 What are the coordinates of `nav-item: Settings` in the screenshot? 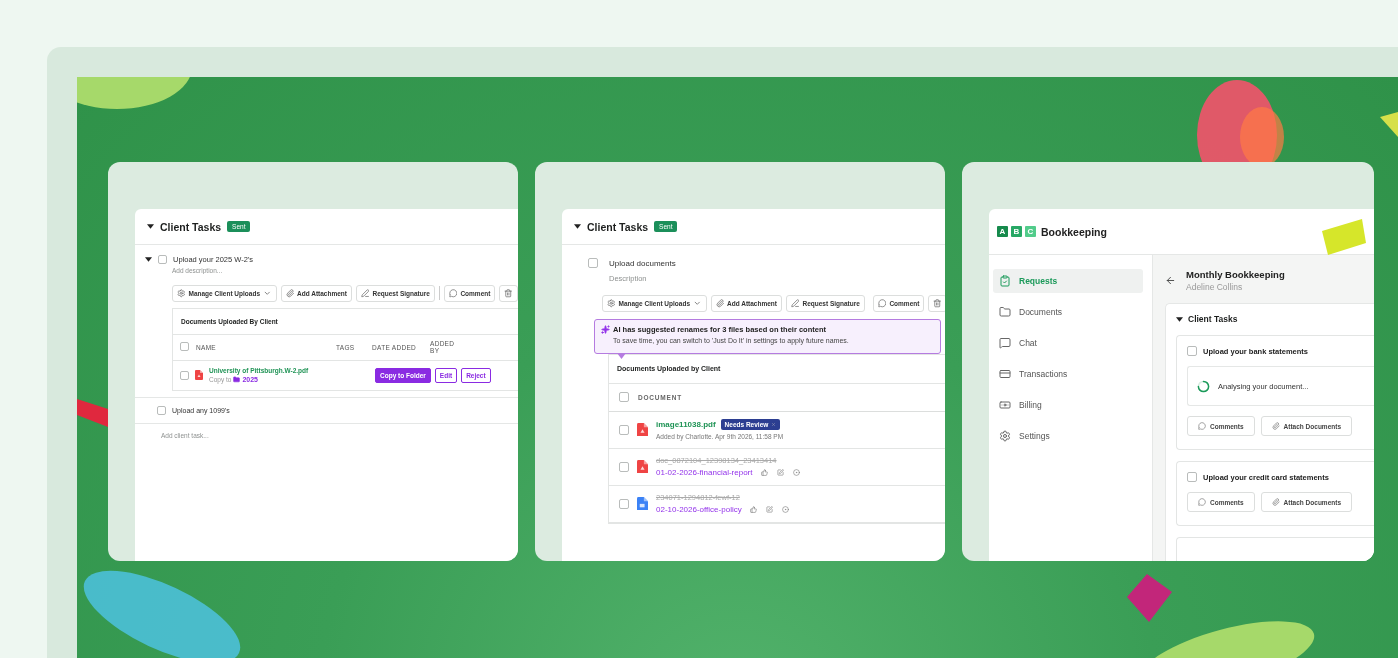 It's located at (1068, 436).